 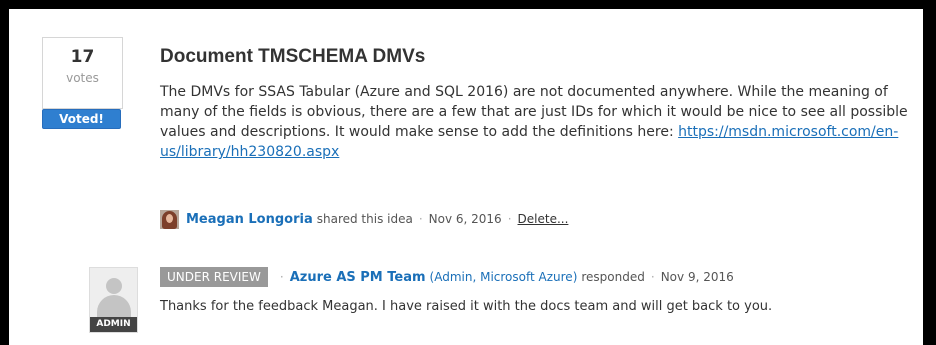 What do you see at coordinates (465, 219) in the screenshot?
I see `idea-date: Nov 6, 2016` at bounding box center [465, 219].